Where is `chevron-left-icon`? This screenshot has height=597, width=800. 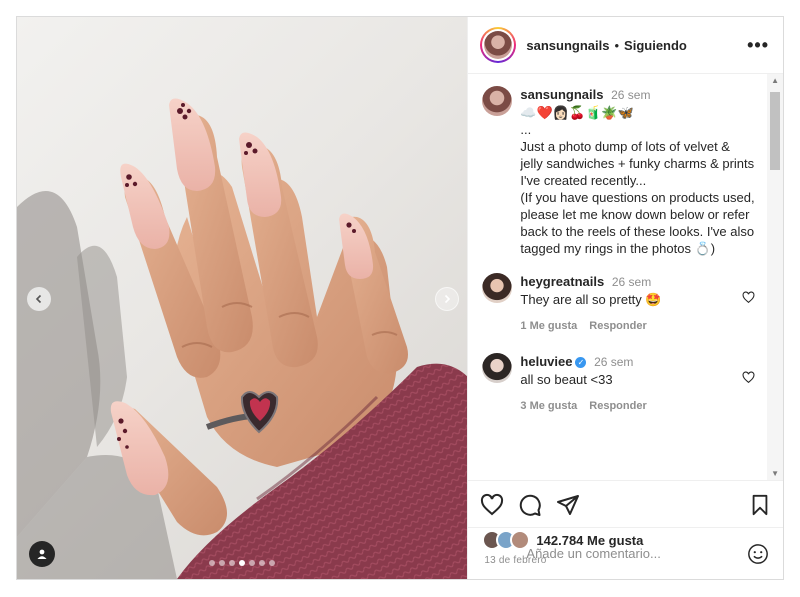
chevron-left-icon is located at coordinates (38, 299).